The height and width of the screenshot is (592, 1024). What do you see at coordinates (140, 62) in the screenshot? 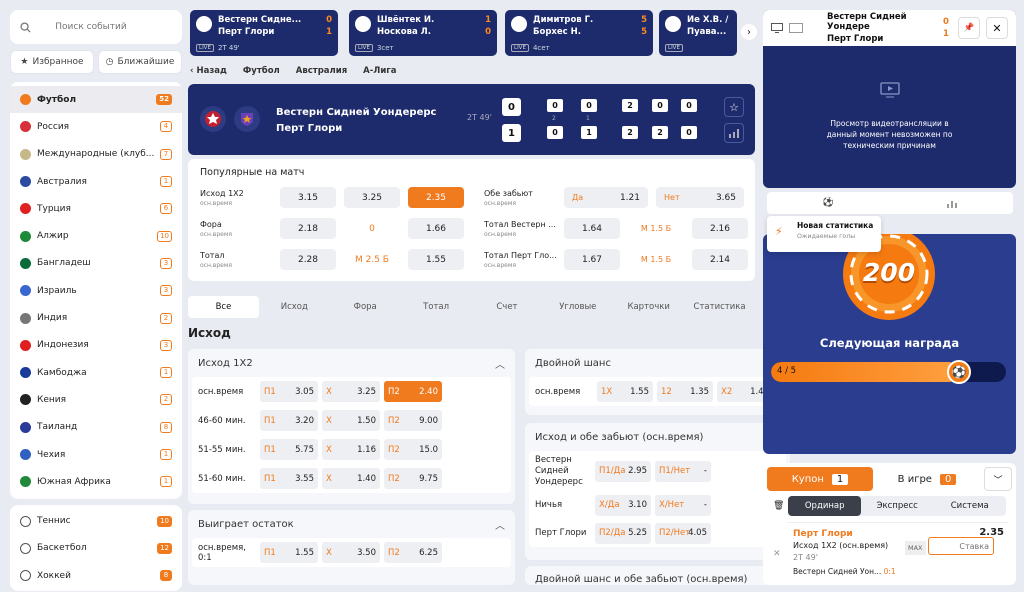
I see `upcoming-button: ◷ Ближайшие` at bounding box center [140, 62].